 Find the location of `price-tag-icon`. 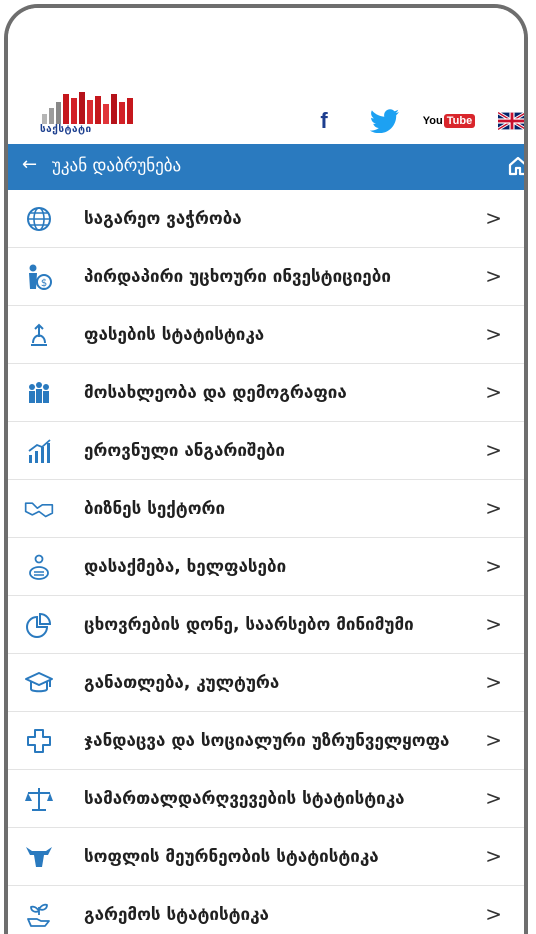

price-tag-icon is located at coordinates (39, 335).